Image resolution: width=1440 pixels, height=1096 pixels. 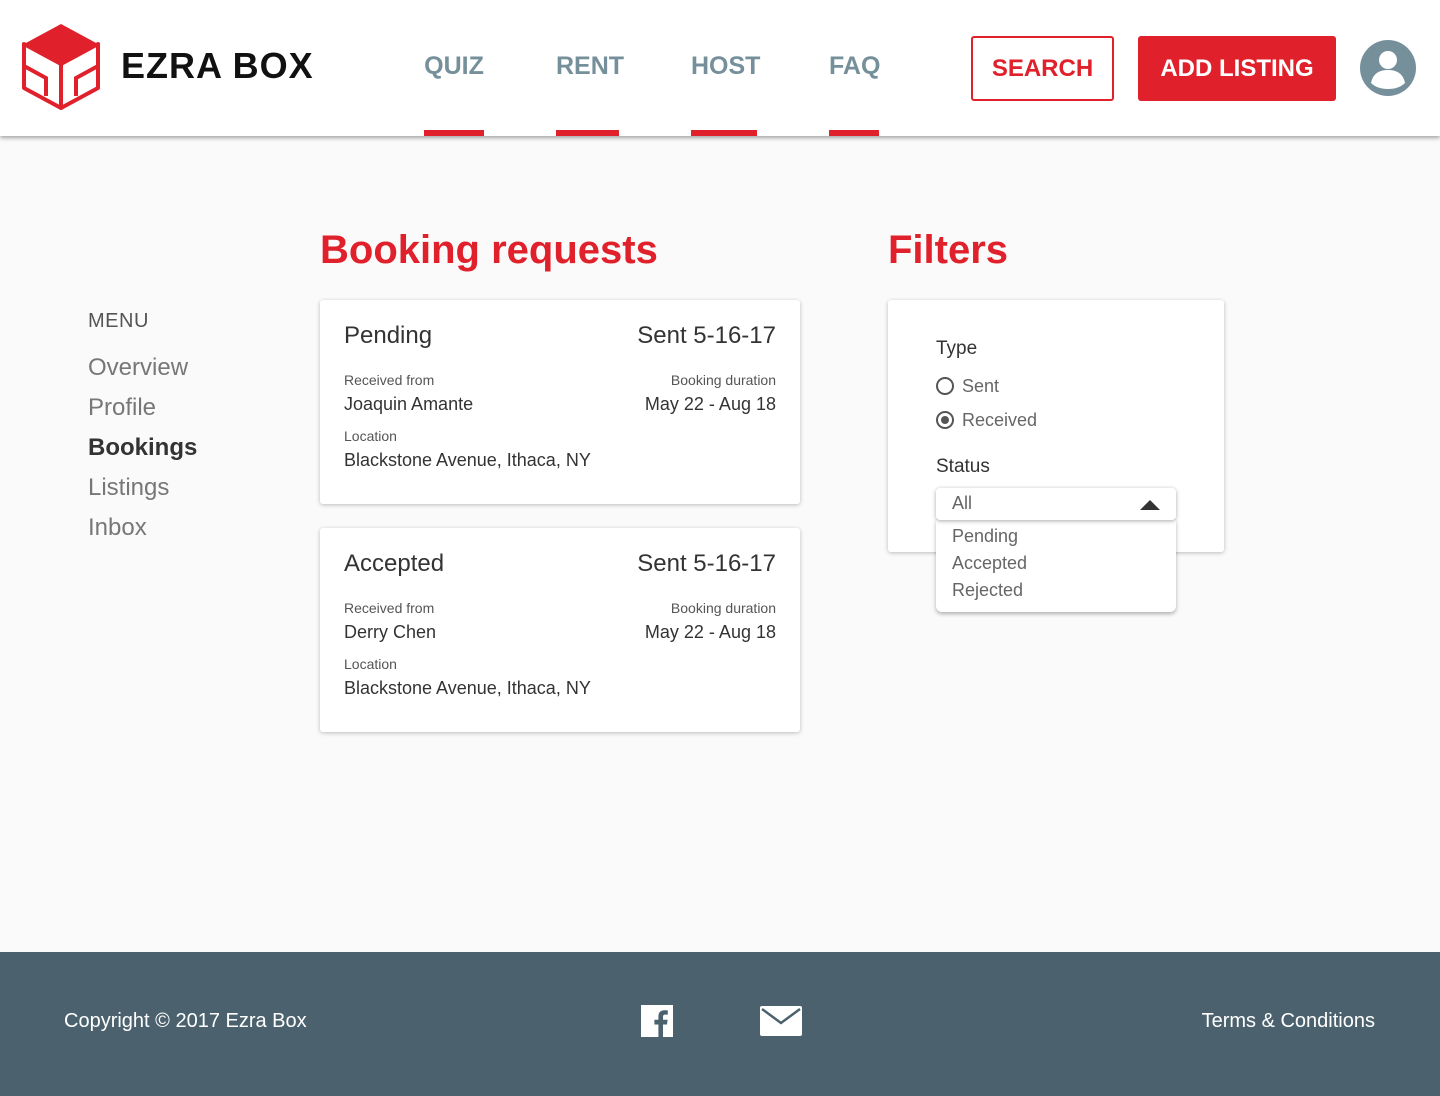 What do you see at coordinates (394, 563) in the screenshot?
I see `booking-status: Accepted` at bounding box center [394, 563].